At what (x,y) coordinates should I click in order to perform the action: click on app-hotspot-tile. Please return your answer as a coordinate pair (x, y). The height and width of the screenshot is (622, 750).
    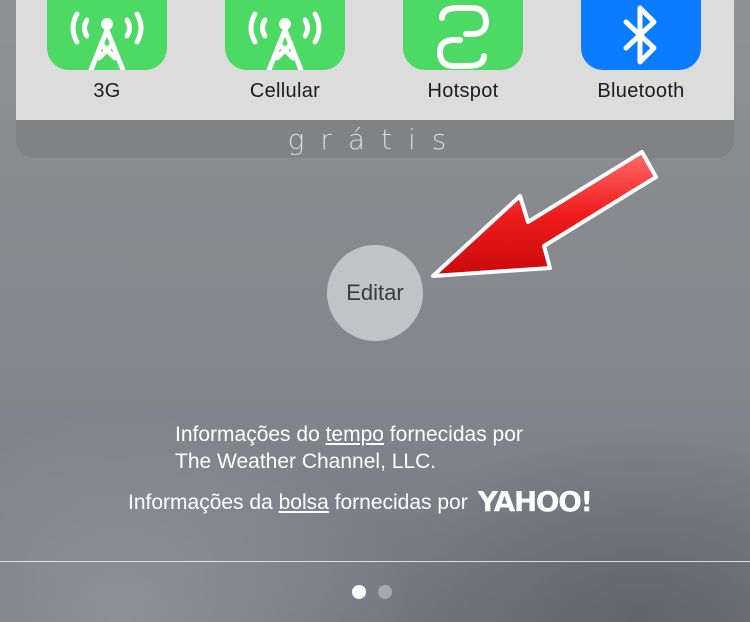
    Looking at the image, I should click on (463, 35).